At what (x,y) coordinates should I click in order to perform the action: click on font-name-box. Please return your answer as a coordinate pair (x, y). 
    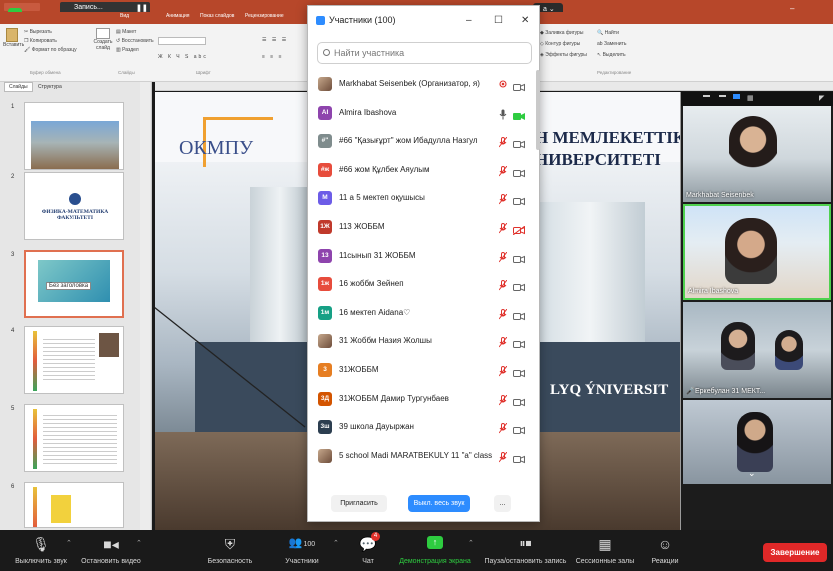
    Looking at the image, I should click on (182, 41).